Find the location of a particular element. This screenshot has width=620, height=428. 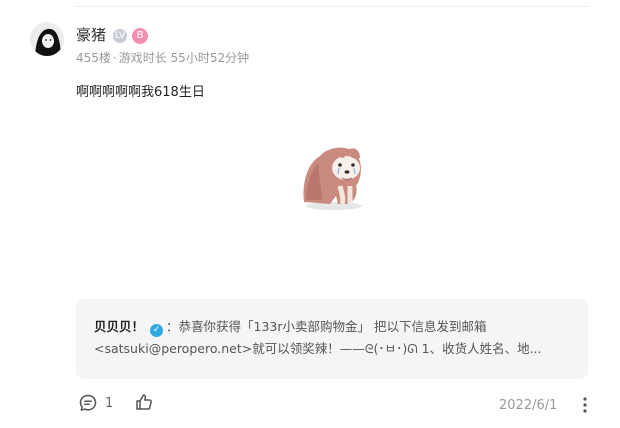

more-options-icon-svg is located at coordinates (585, 405).